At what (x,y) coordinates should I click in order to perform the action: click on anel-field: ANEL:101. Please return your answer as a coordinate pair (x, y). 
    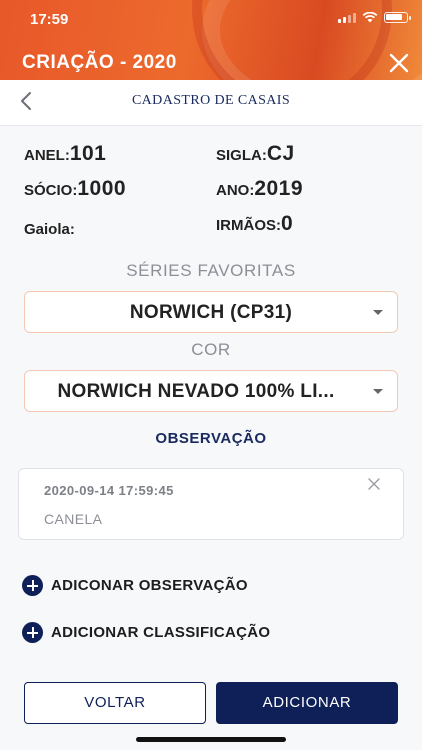
    Looking at the image, I should click on (65, 154).